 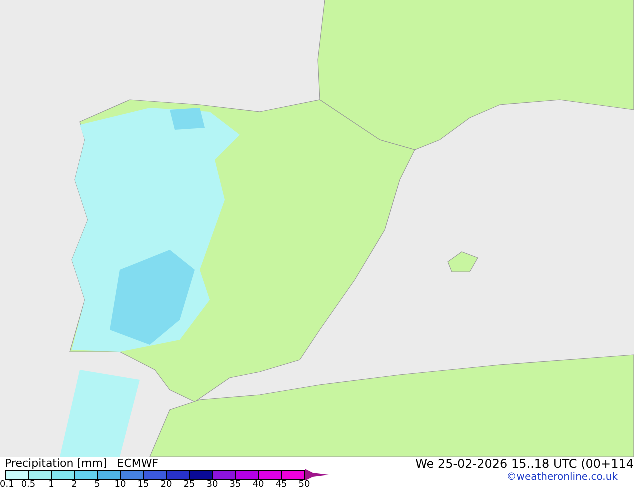 What do you see at coordinates (56, 463) in the screenshot?
I see `legend-title: Precipitation [mm]` at bounding box center [56, 463].